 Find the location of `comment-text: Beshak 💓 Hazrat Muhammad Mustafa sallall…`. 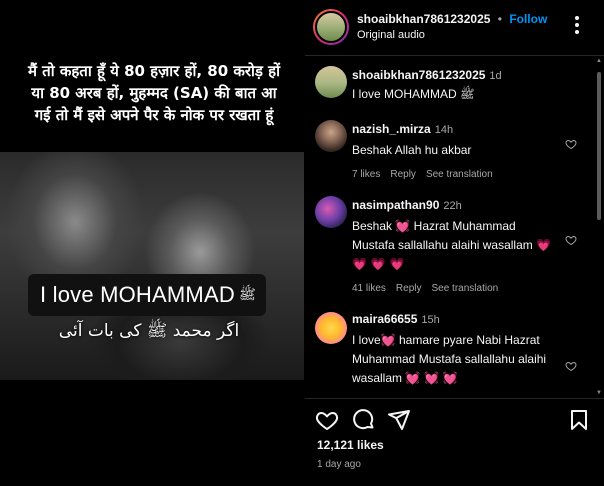

comment-text: Beshak 💓 Hazrat Muhammad Mustafa sallall… is located at coordinates (454, 245).